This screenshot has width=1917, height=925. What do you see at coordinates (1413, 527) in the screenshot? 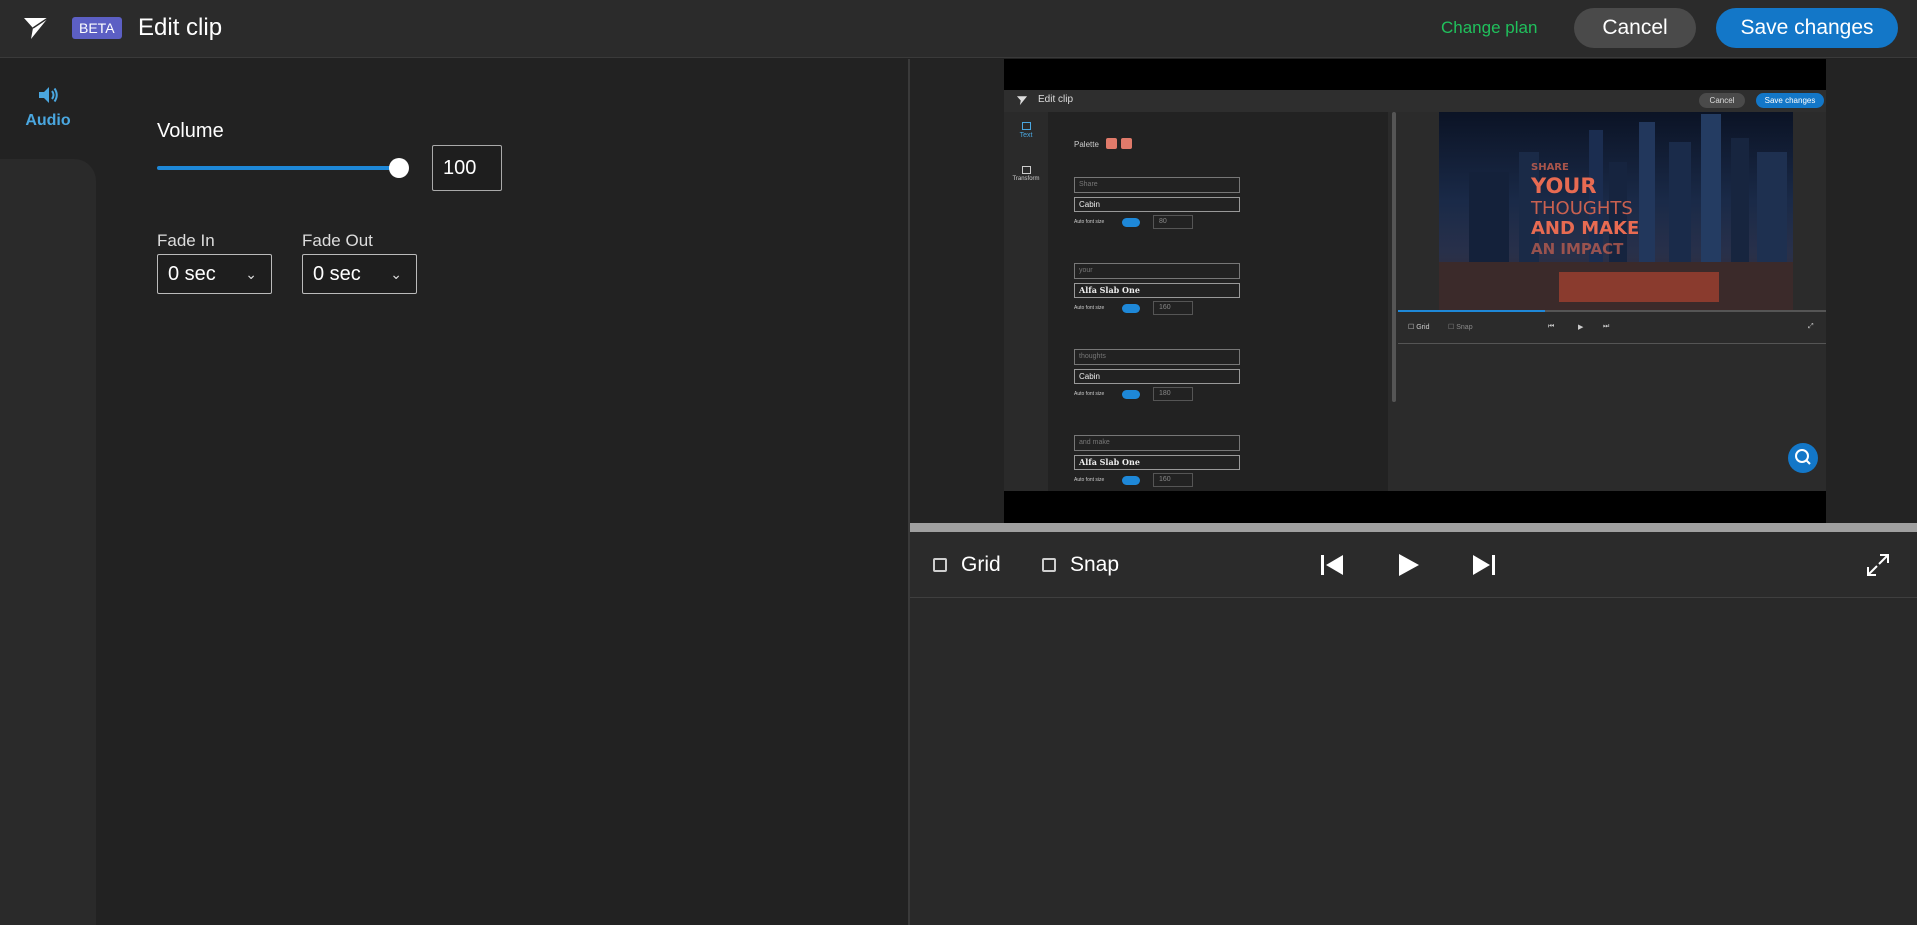
I see `timeline-scrub-bar` at bounding box center [1413, 527].